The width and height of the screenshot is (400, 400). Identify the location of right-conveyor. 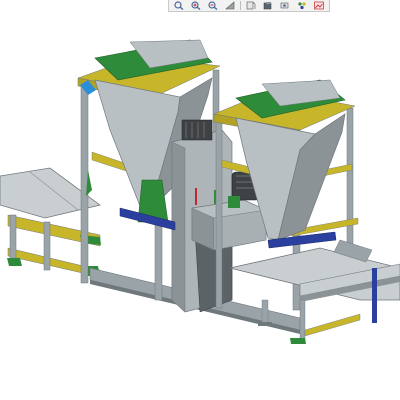
(314, 291).